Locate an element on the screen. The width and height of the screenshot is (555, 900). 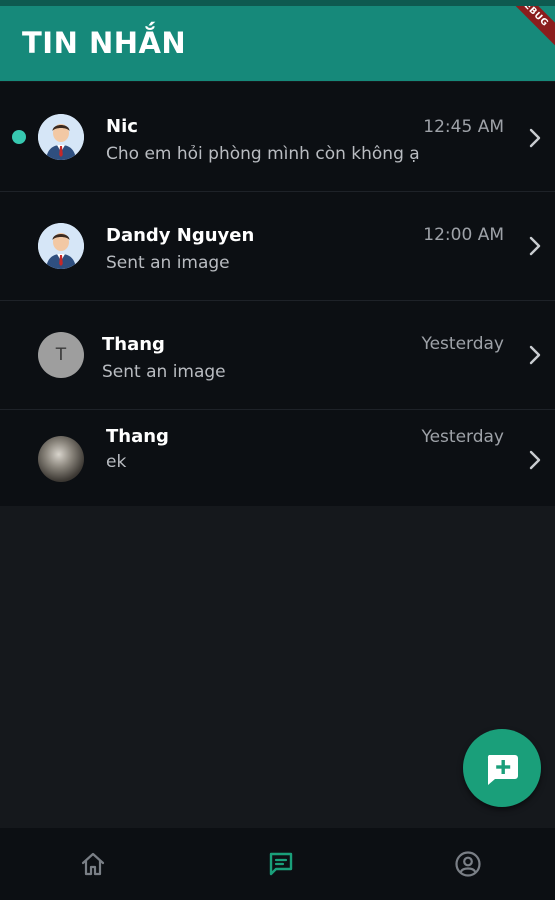
new-message-button is located at coordinates (502, 768).